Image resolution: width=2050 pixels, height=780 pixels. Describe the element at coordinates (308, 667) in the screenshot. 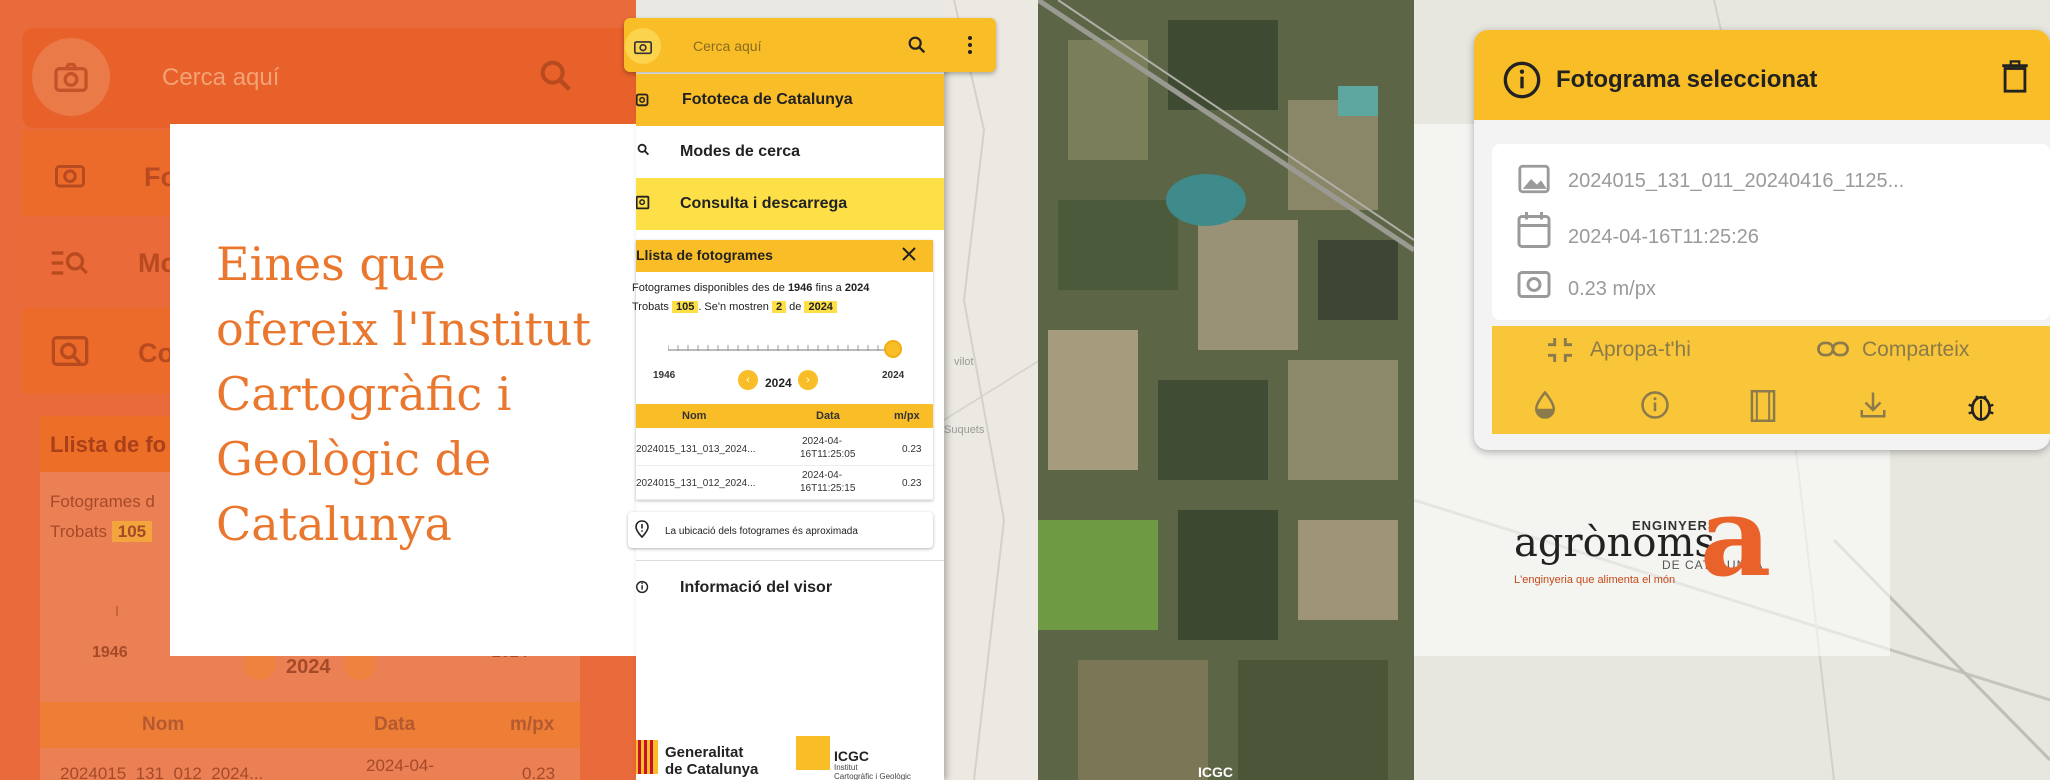

I see `zoomed-current-year: 2024` at that location.